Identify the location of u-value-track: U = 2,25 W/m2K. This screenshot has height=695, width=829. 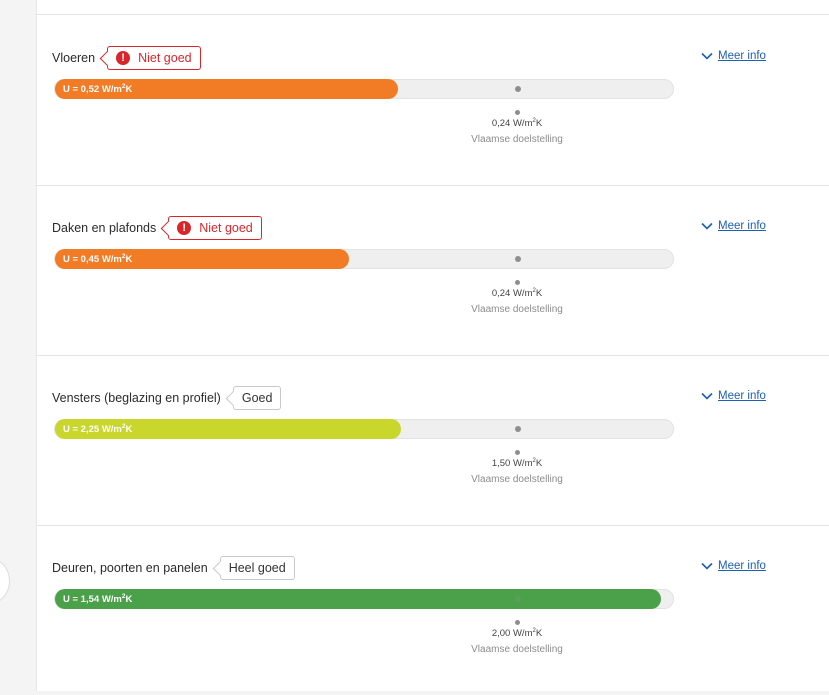
(364, 429).